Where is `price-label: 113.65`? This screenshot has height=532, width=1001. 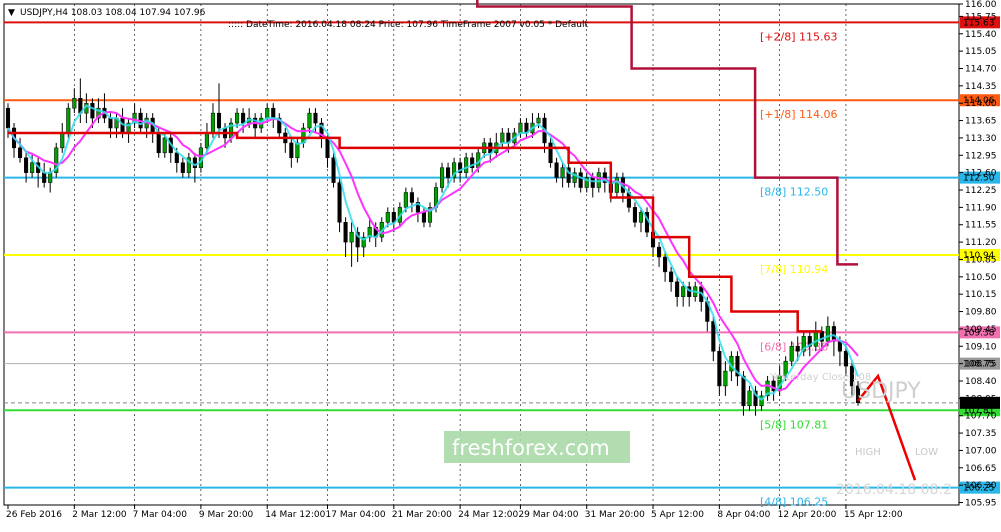 price-label: 113.65 is located at coordinates (981, 122).